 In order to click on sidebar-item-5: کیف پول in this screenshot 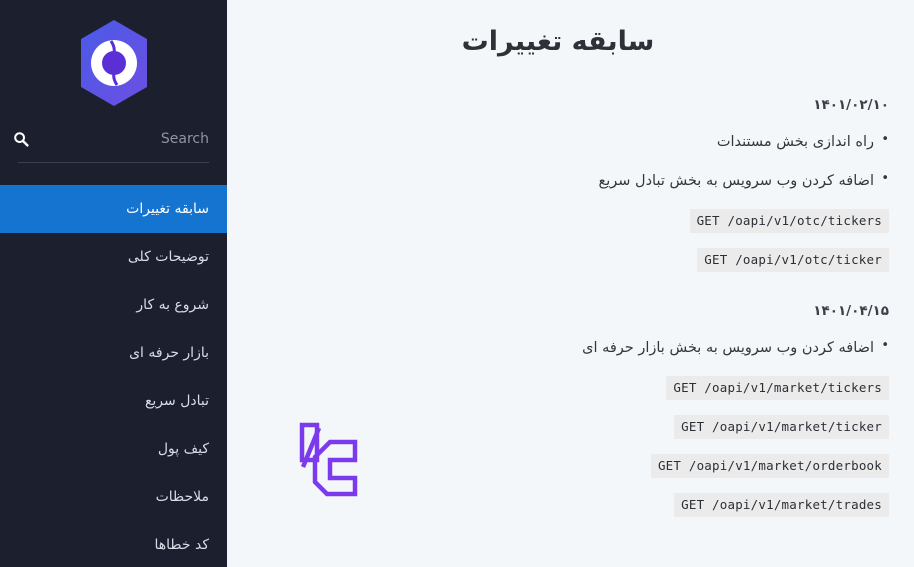, I will do `click(113, 449)`.